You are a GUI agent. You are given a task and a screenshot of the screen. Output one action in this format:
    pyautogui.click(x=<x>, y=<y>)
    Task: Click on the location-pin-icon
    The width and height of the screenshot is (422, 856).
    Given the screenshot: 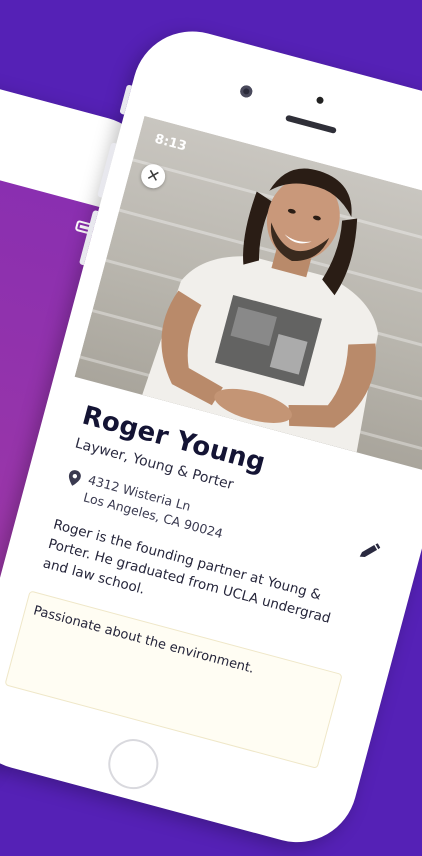 What is the action you would take?
    pyautogui.click(x=74, y=478)
    